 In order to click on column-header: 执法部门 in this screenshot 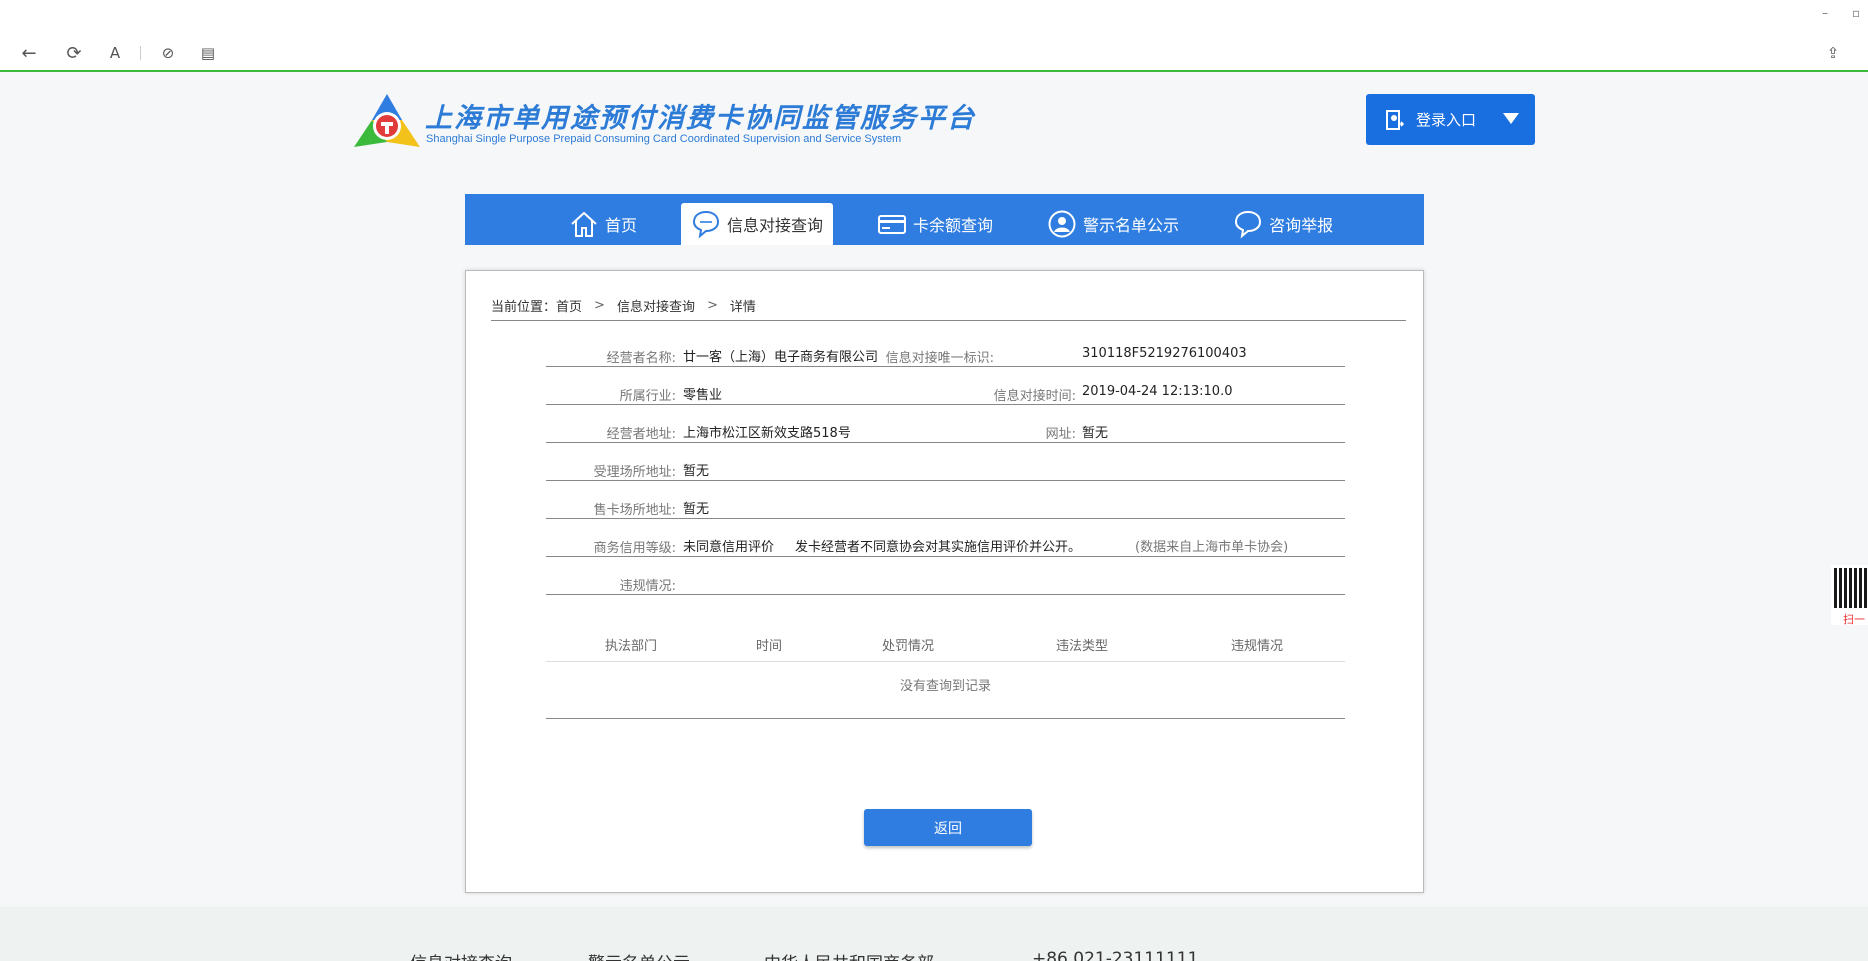, I will do `click(631, 646)`.